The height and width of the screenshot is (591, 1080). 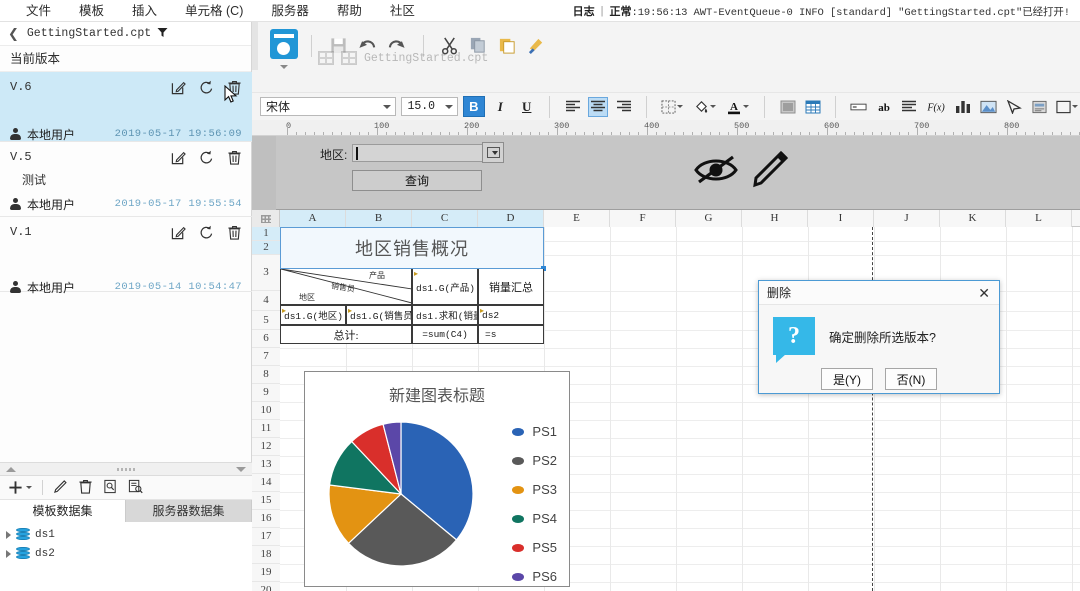 What do you see at coordinates (266, 501) in the screenshot?
I see `row-header-15: 15` at bounding box center [266, 501].